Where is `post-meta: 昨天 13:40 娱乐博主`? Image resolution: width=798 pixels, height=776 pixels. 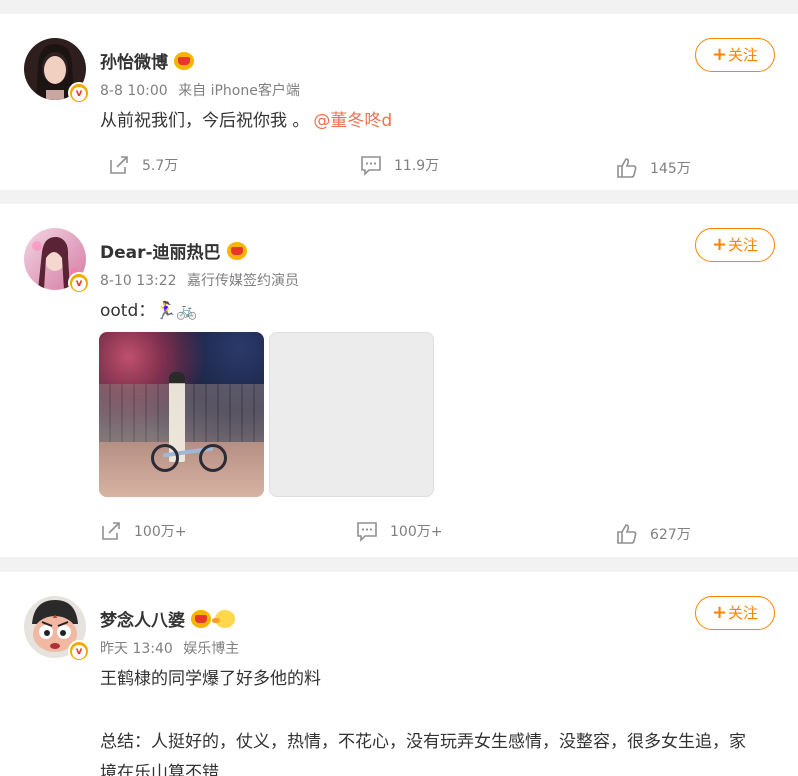
post-meta: 昨天 13:40 娱乐博主 is located at coordinates (169, 648).